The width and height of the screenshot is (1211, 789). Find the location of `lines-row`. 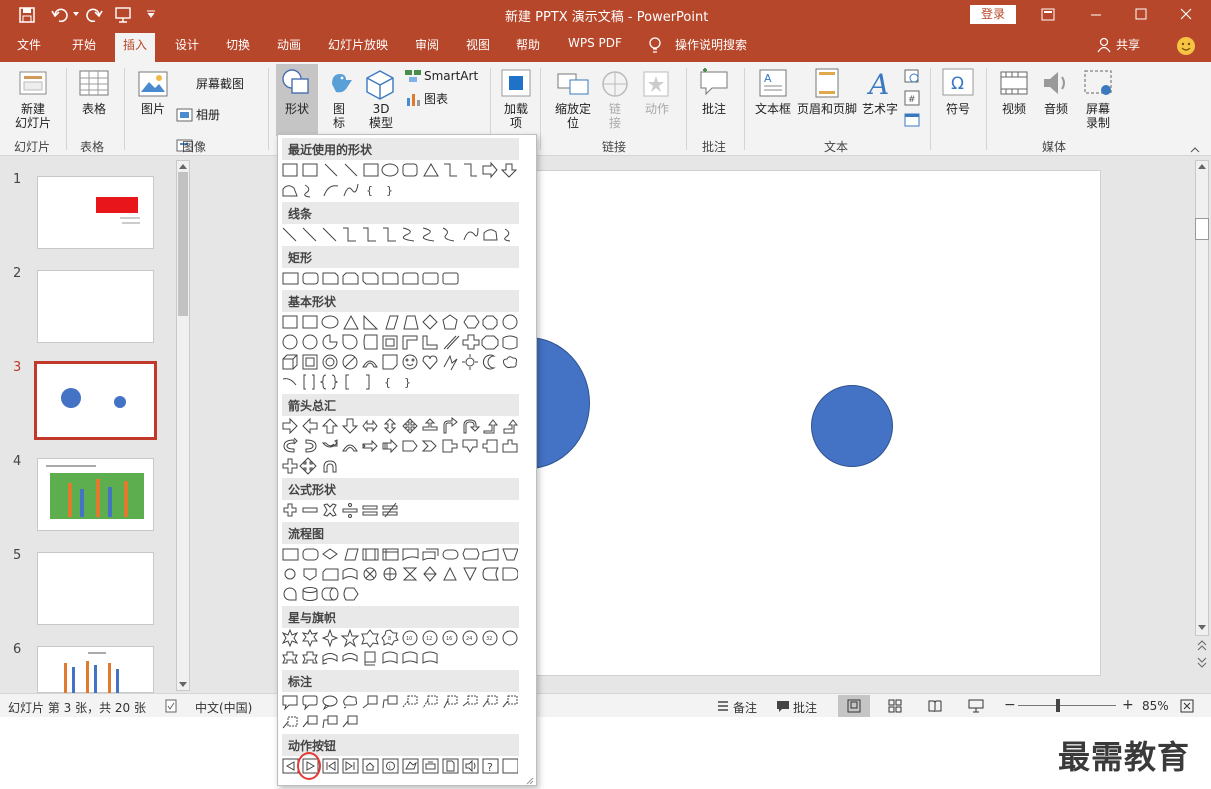

lines-row is located at coordinates (399, 235).